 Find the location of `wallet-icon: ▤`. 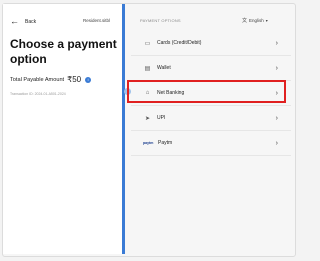

wallet-icon: ▤ is located at coordinates (147, 68).